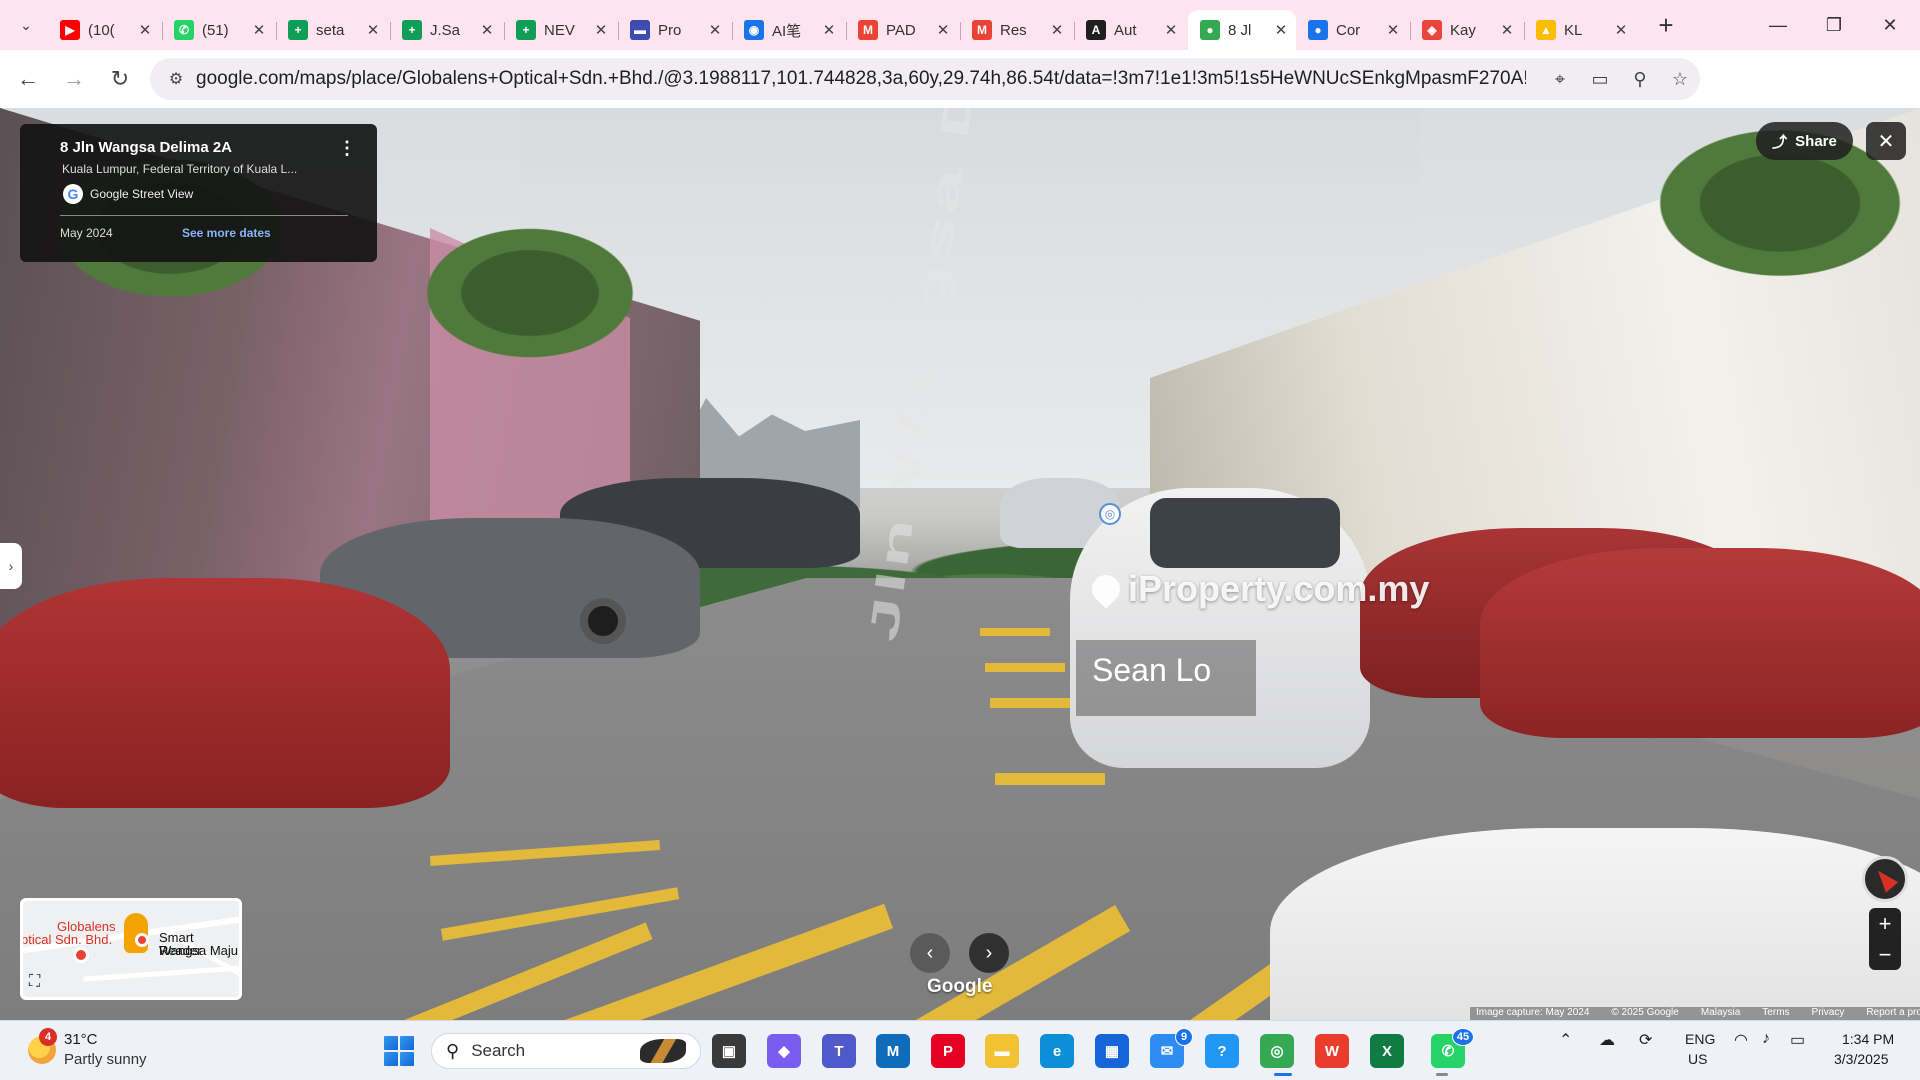 This screenshot has height=1080, width=1920. I want to click on terms-link: Terms, so click(1775, 1013).